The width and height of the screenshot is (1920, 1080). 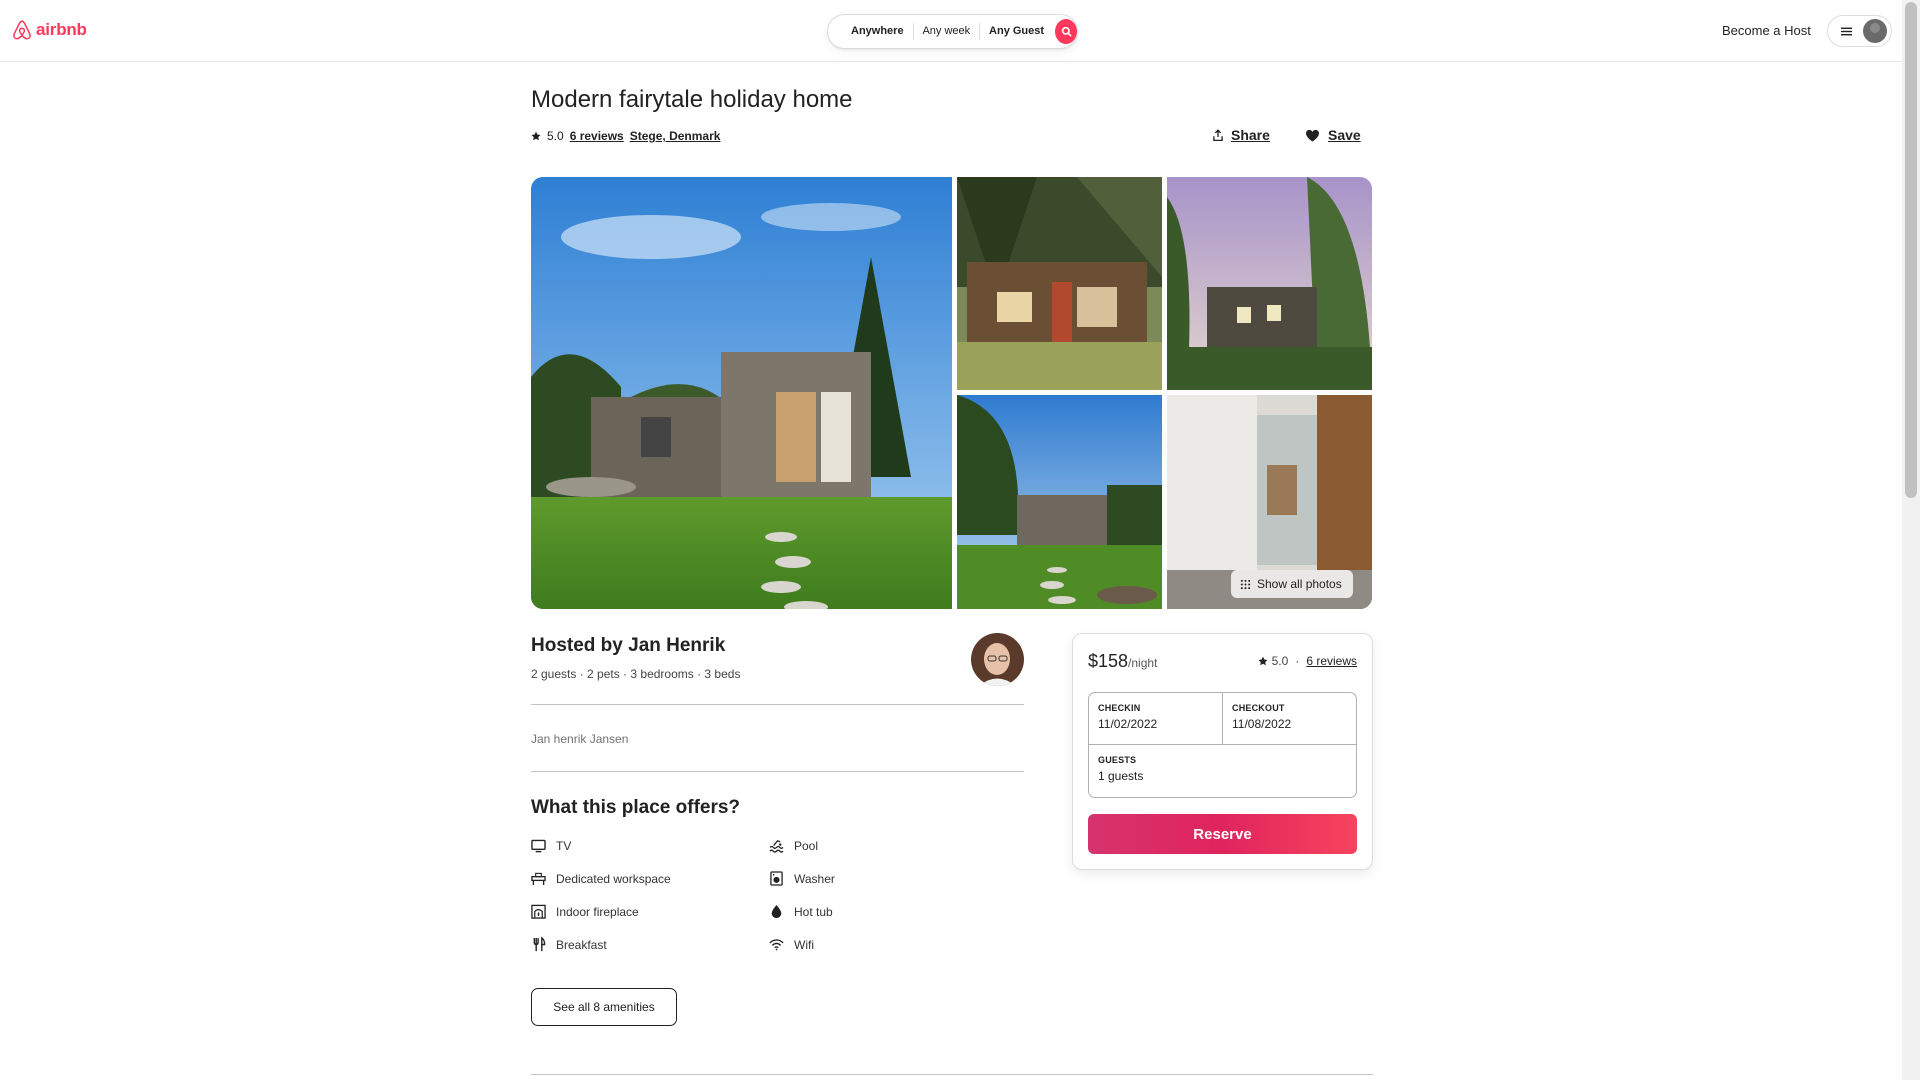 I want to click on checkin-field: CHECKIN 11/02/2022, so click(x=1156, y=719).